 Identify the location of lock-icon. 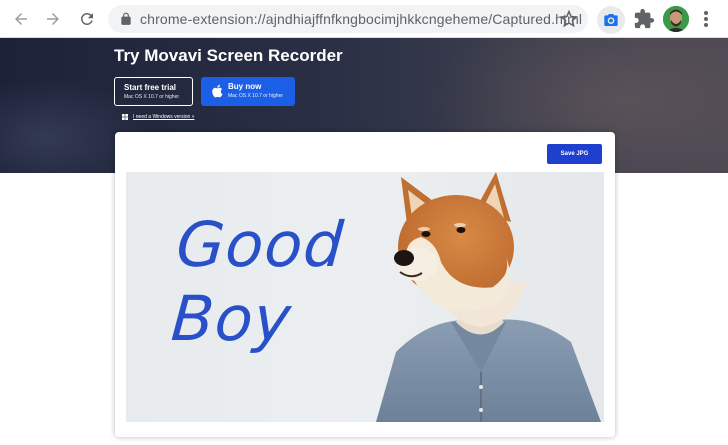
(126, 18).